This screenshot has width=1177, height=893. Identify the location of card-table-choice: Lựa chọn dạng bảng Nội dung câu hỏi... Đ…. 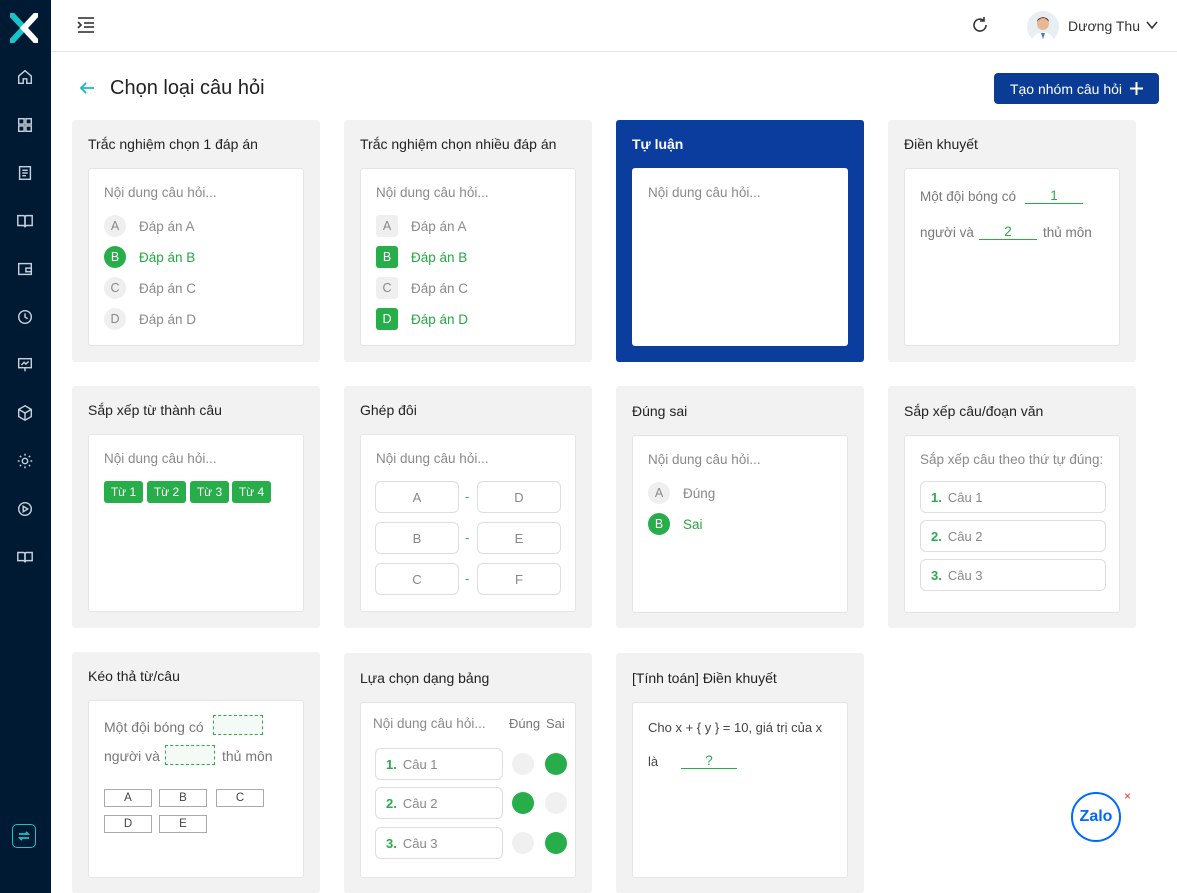
(468, 773).